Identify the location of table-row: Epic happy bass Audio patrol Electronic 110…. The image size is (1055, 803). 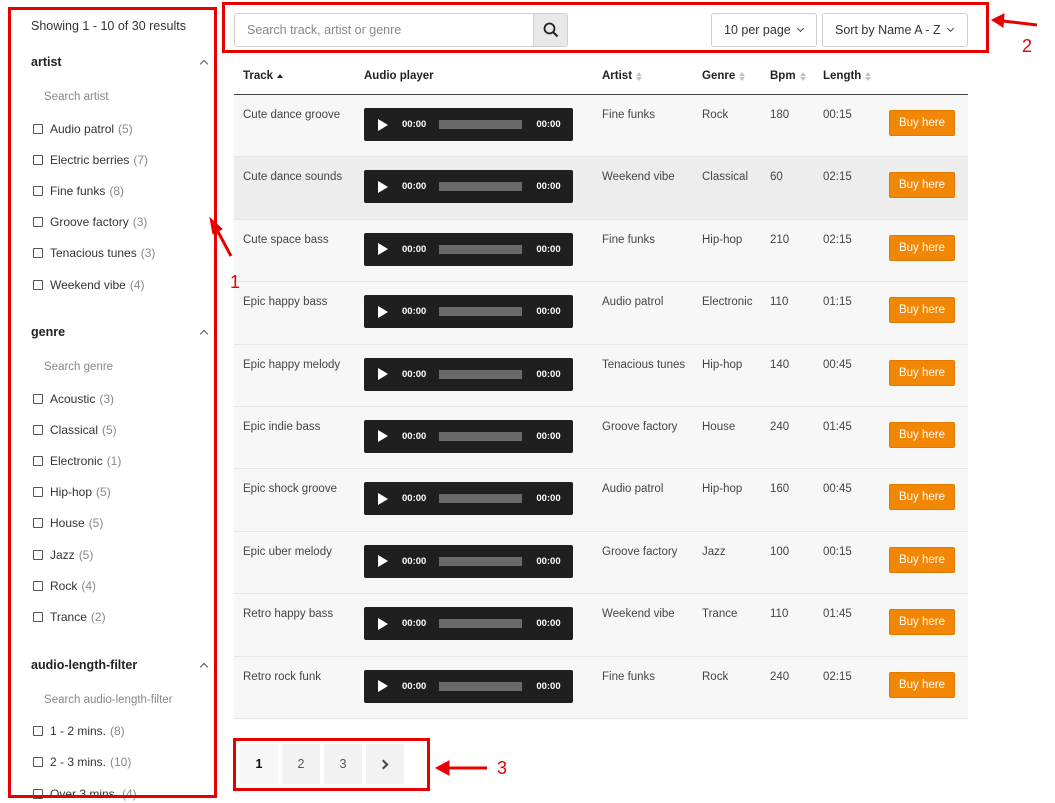
(601, 313).